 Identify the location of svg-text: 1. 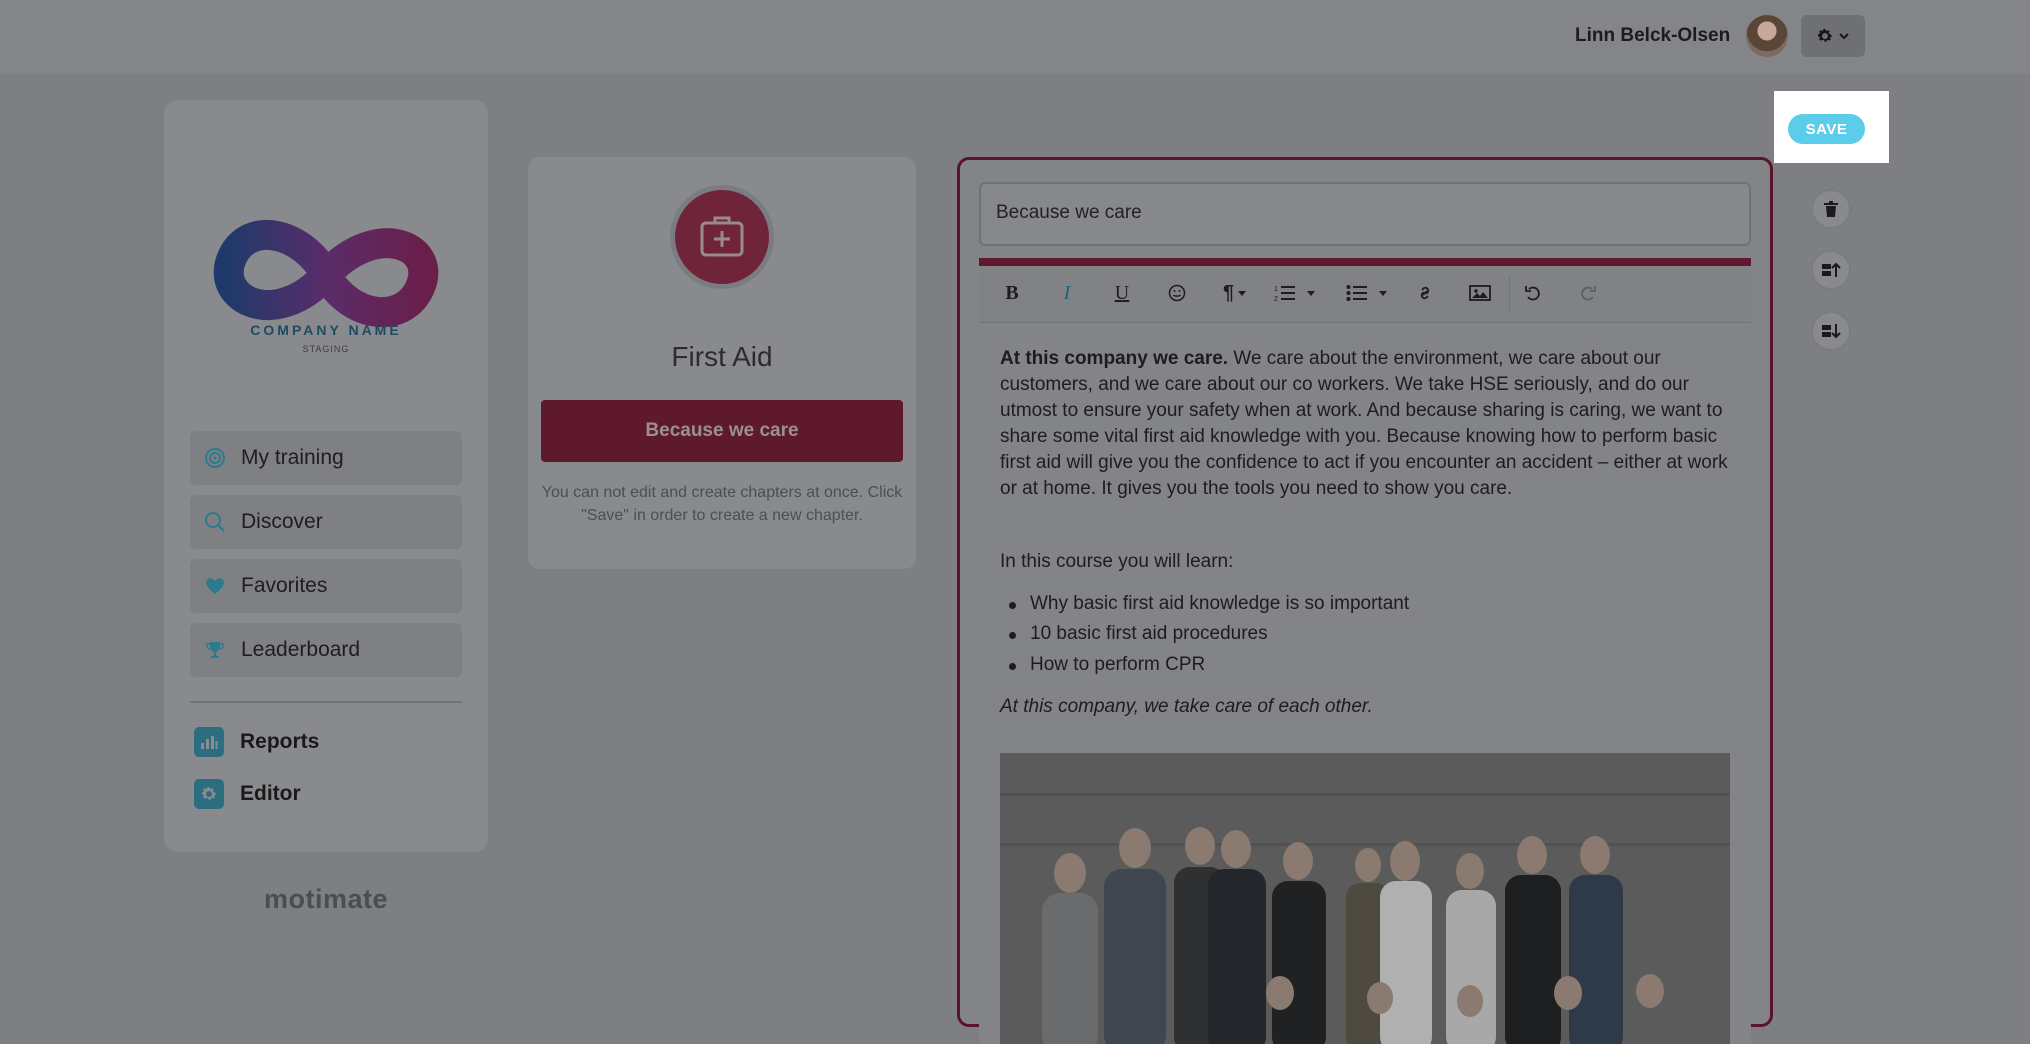
(1276, 289).